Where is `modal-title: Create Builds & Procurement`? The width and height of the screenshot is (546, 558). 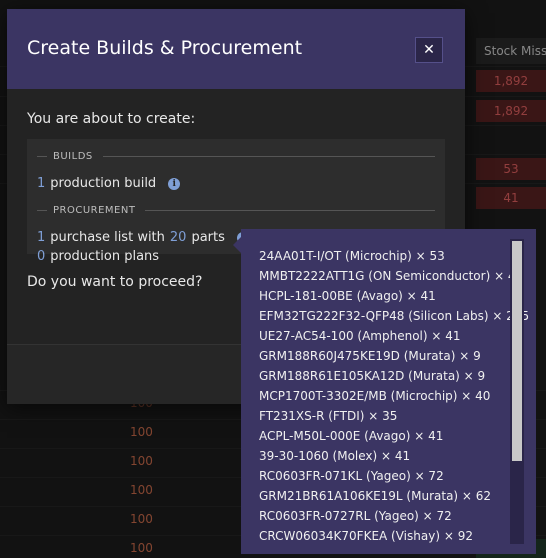
modal-title: Create Builds & Procurement is located at coordinates (165, 48).